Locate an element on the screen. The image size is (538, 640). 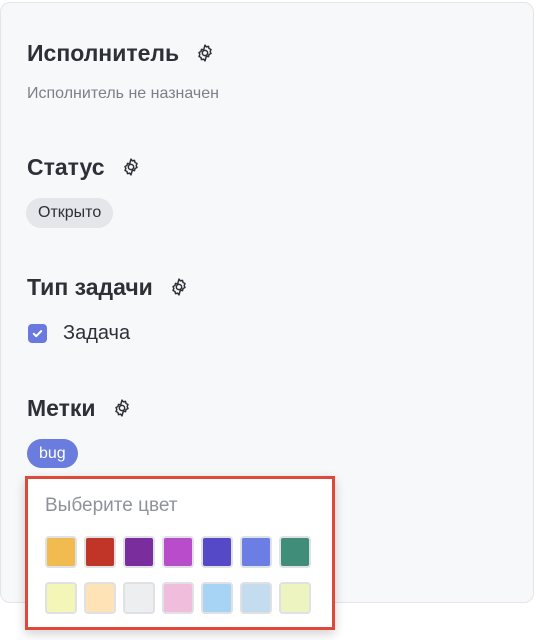
issue-type-section-title: Тип задачи is located at coordinates (108, 287).